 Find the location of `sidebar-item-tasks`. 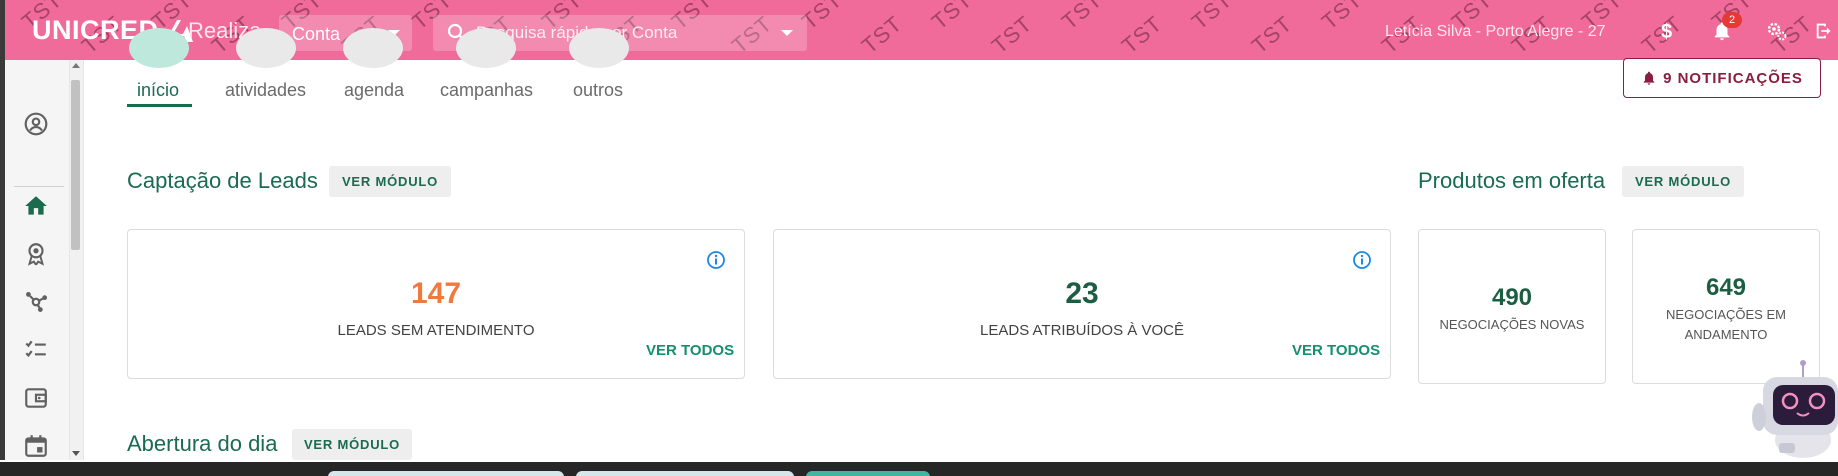

sidebar-item-tasks is located at coordinates (36, 350).